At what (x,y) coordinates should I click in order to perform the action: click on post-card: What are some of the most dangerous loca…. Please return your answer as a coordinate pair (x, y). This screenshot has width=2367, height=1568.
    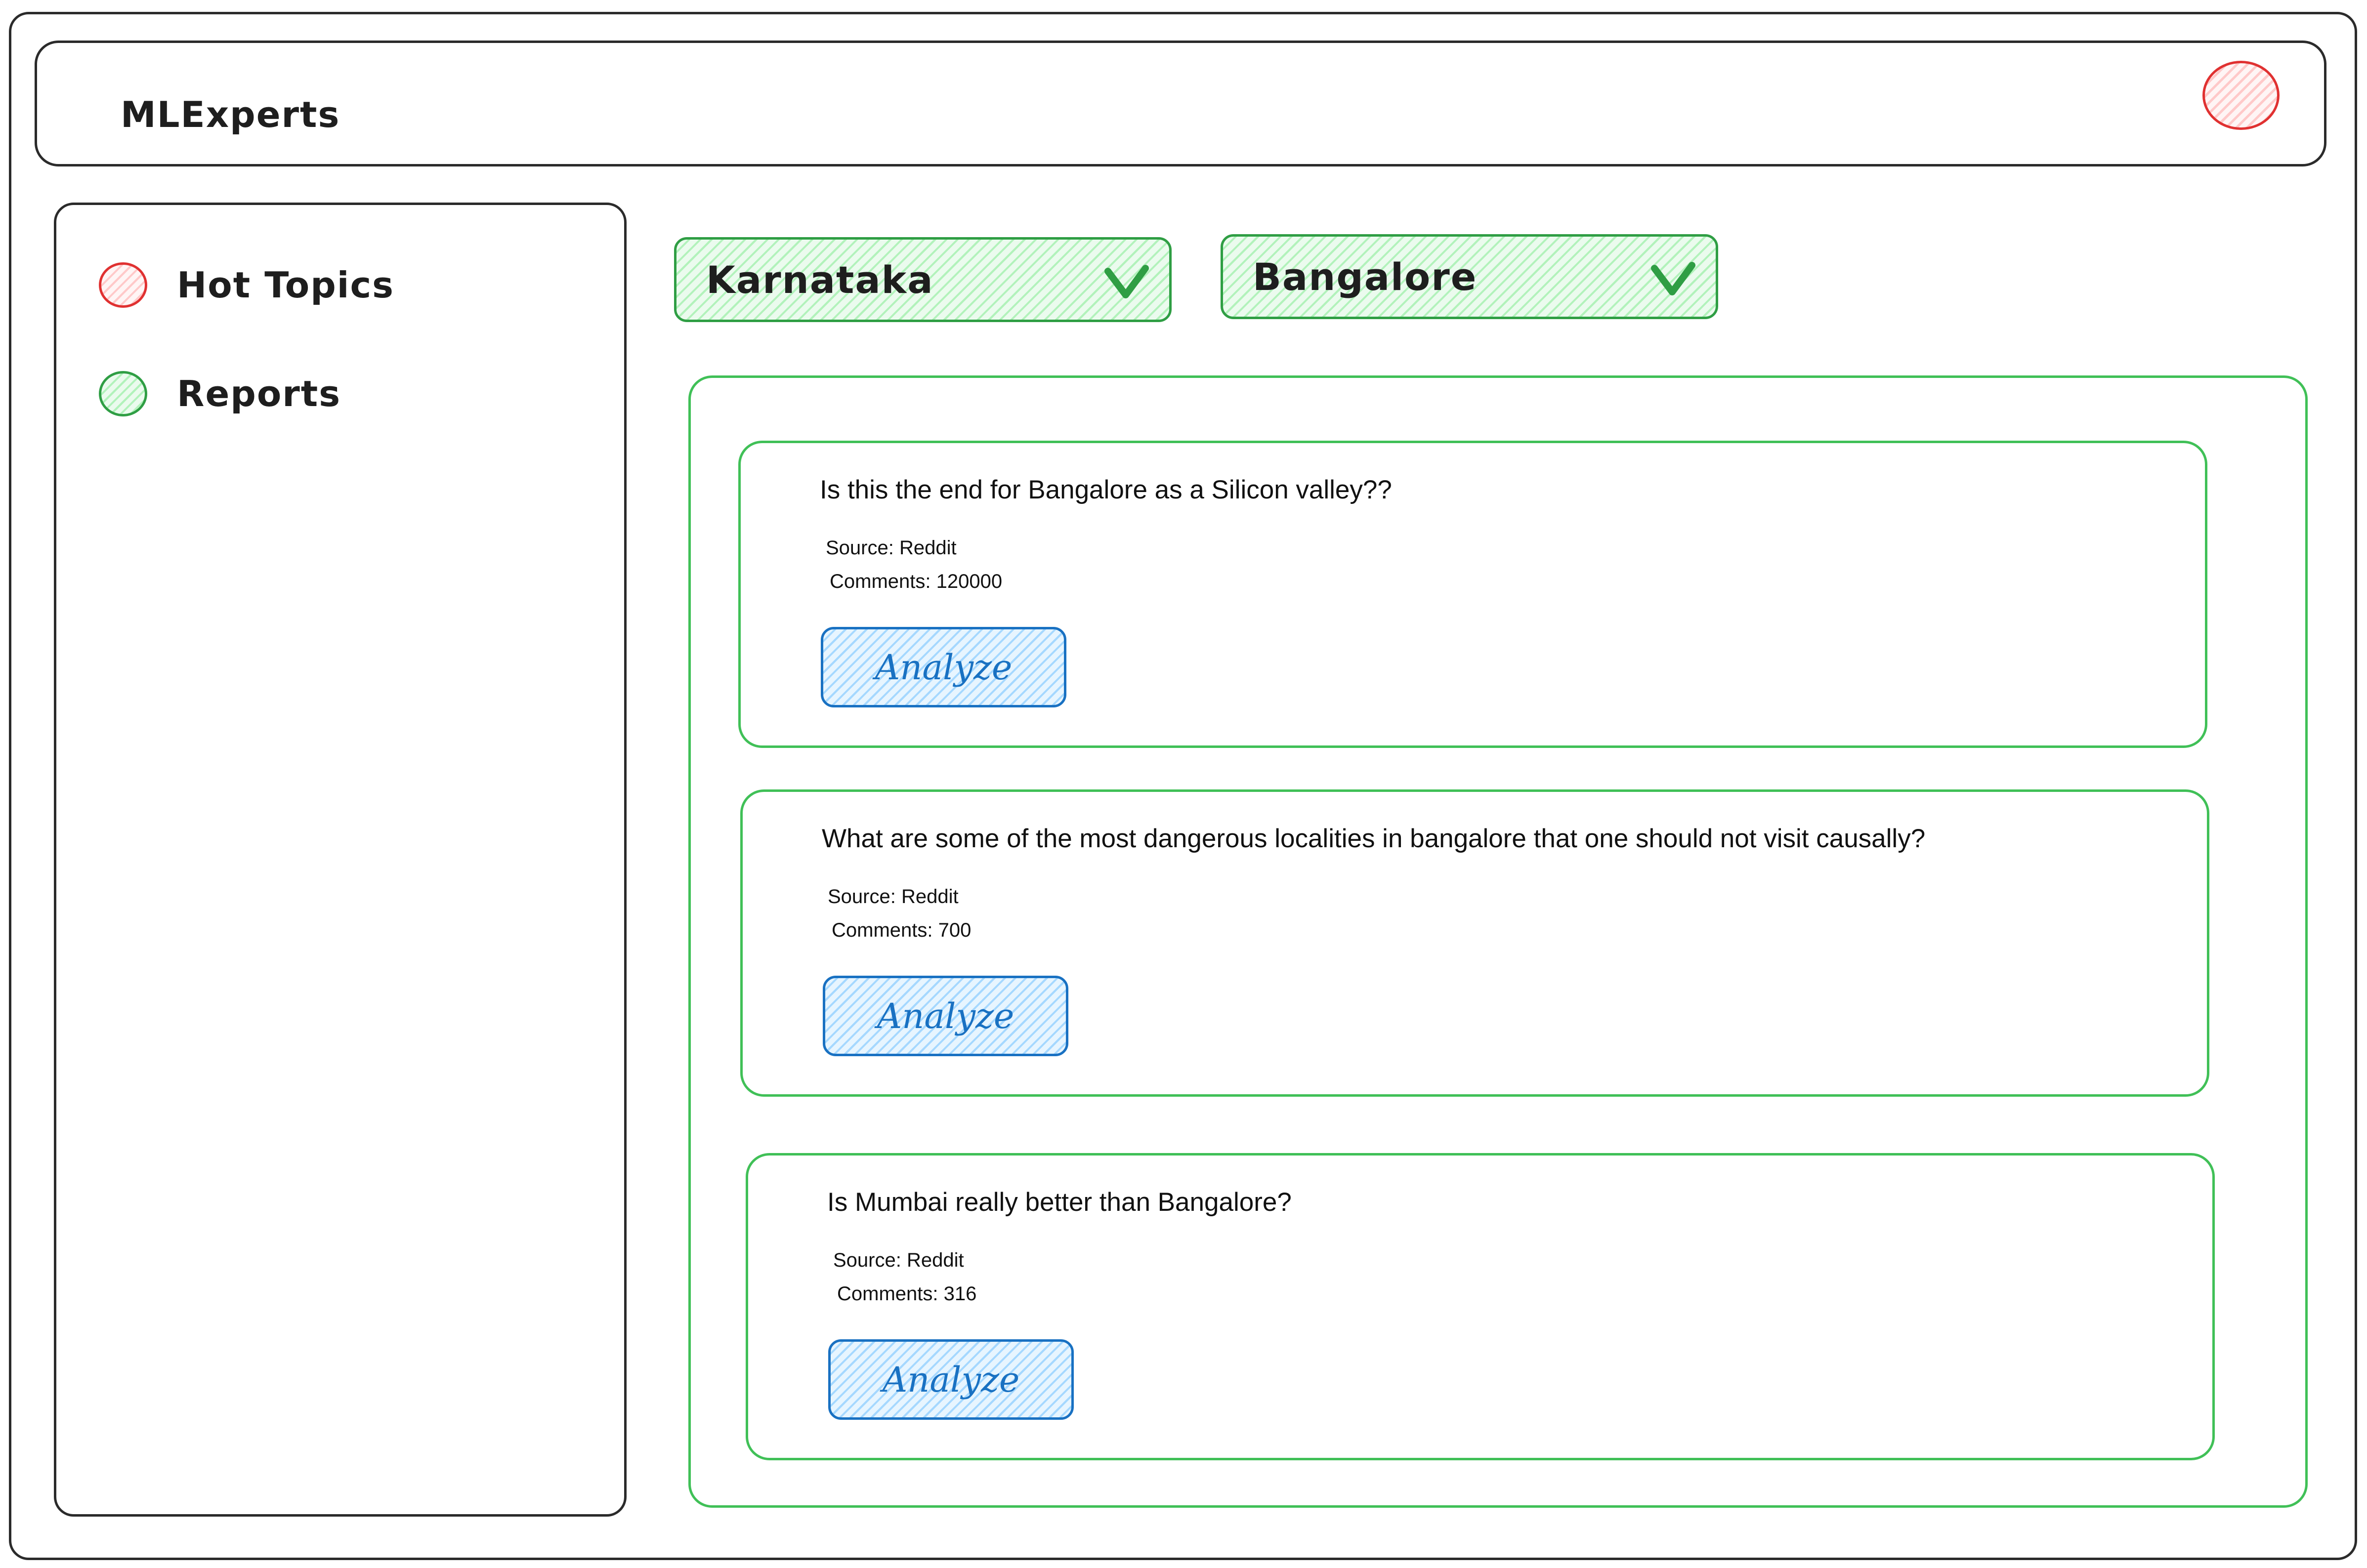
    Looking at the image, I should click on (1474, 943).